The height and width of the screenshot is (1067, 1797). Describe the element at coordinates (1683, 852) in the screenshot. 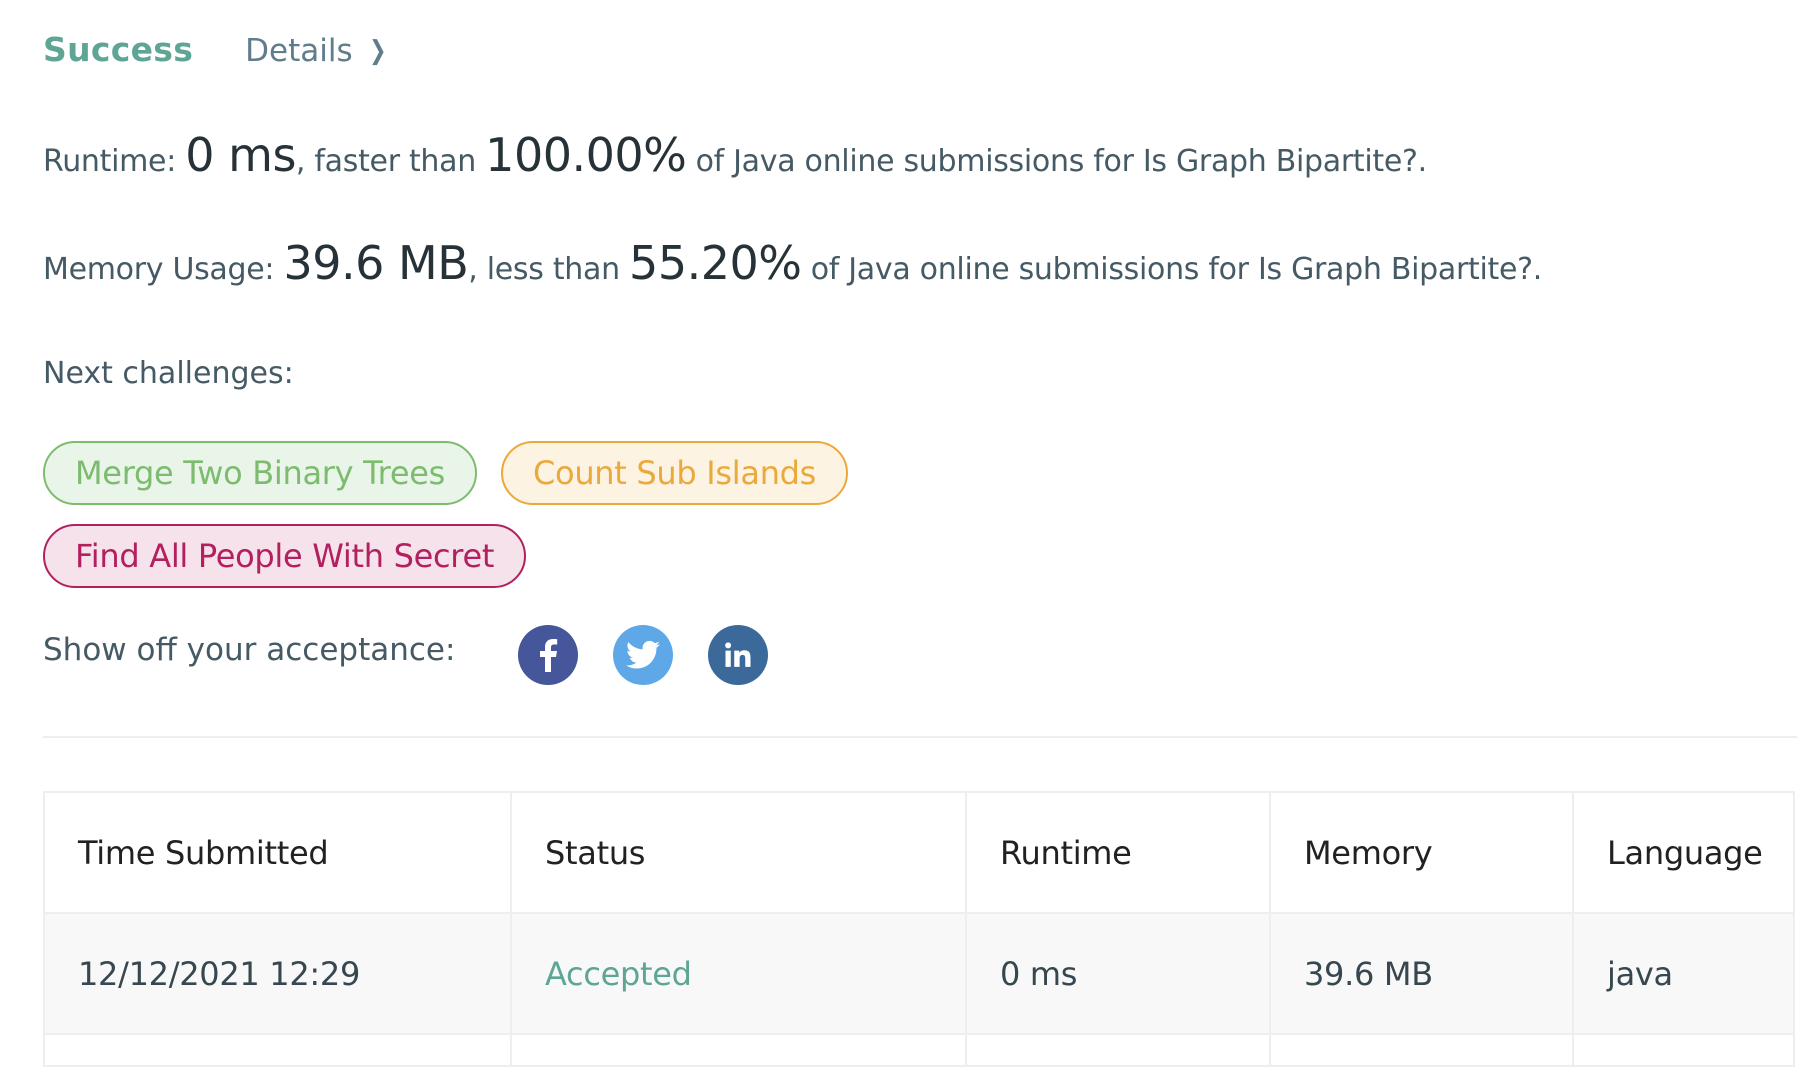

I see `column-header-language: Language` at that location.